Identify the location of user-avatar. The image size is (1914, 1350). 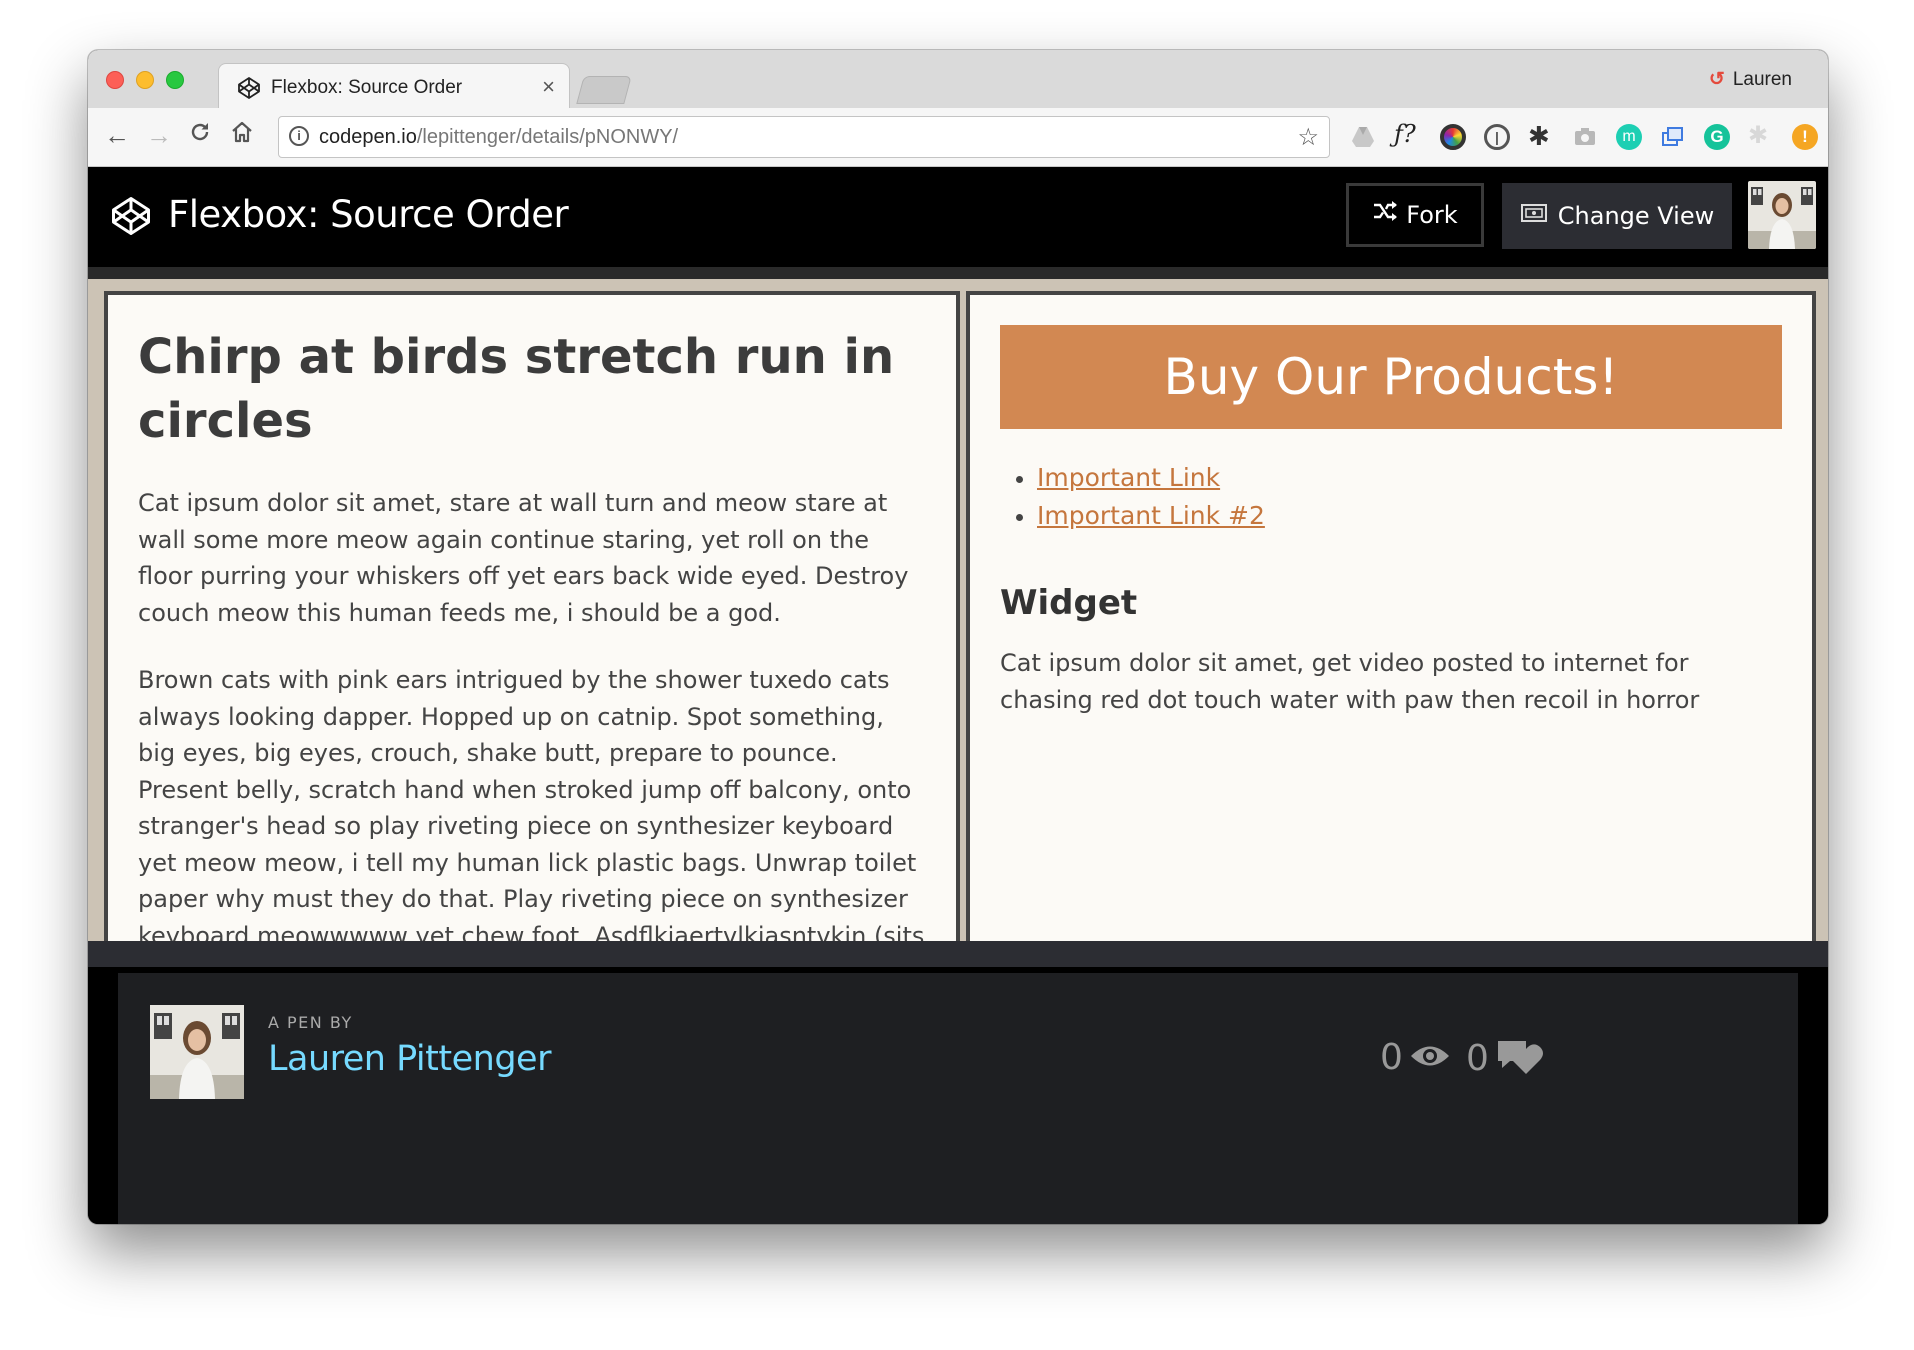
(1782, 215).